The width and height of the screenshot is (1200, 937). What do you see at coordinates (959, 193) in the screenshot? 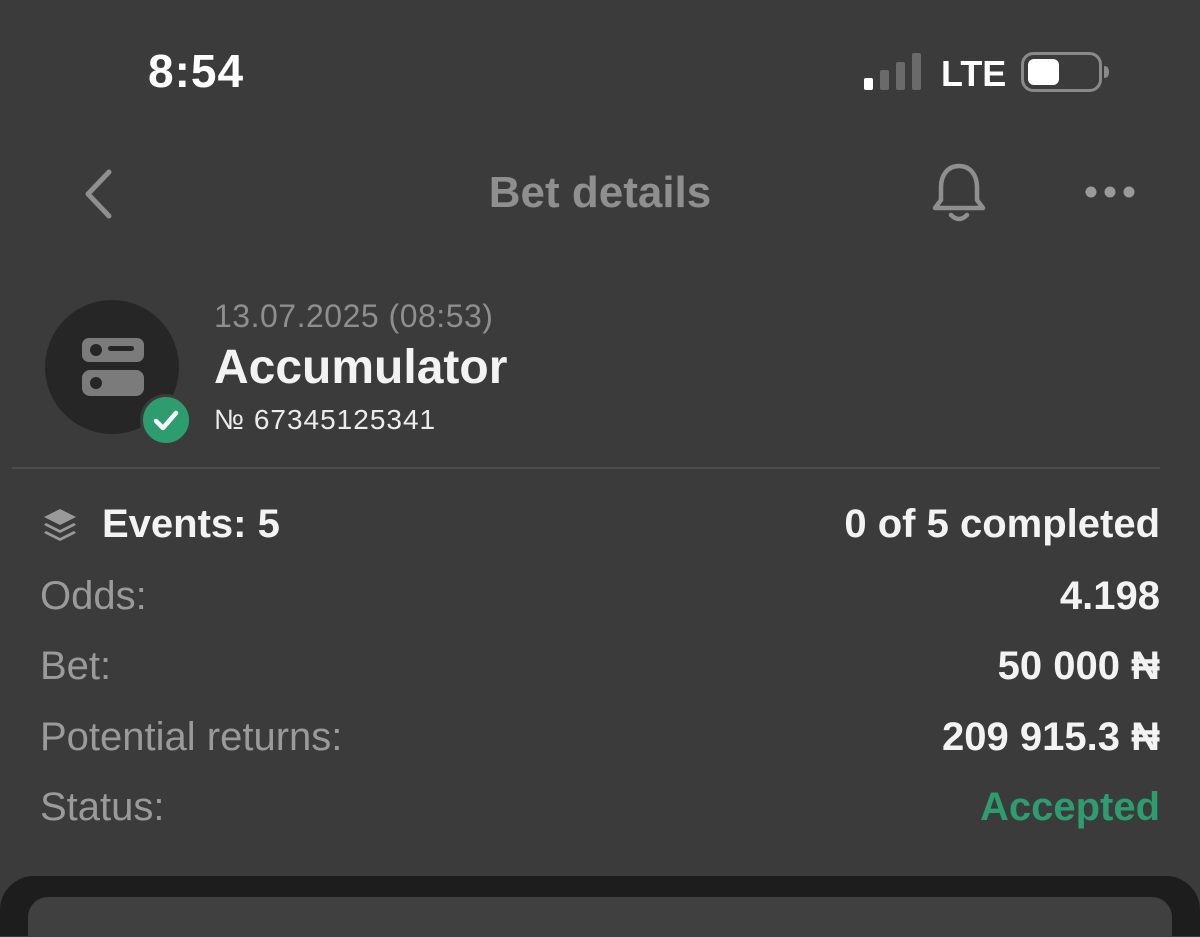
I see `bell-icon` at bounding box center [959, 193].